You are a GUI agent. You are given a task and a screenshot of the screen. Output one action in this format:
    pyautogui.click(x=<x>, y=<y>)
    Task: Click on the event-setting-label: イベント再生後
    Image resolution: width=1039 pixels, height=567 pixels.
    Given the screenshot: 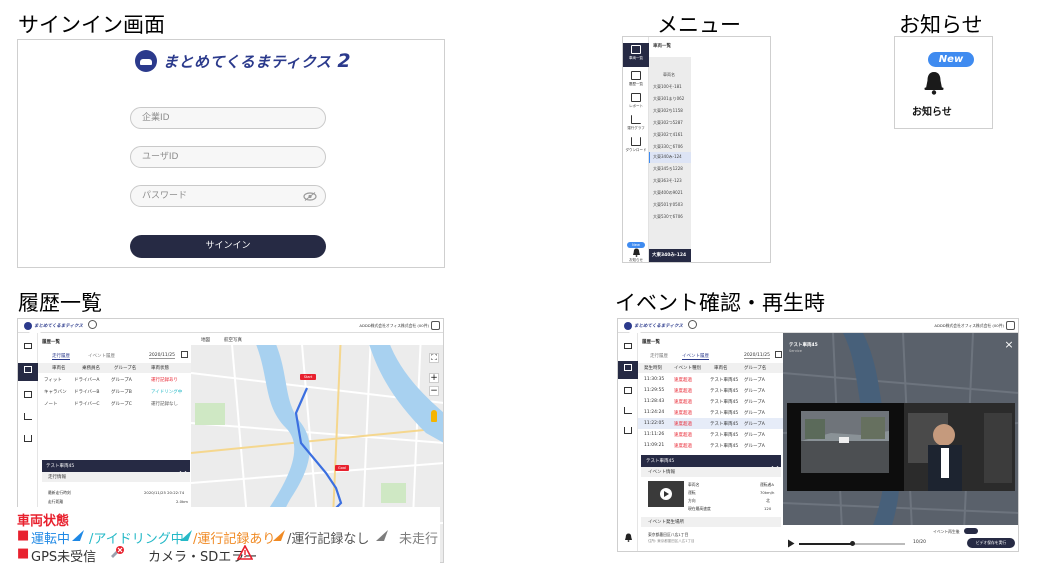 What is the action you would take?
    pyautogui.click(x=946, y=531)
    